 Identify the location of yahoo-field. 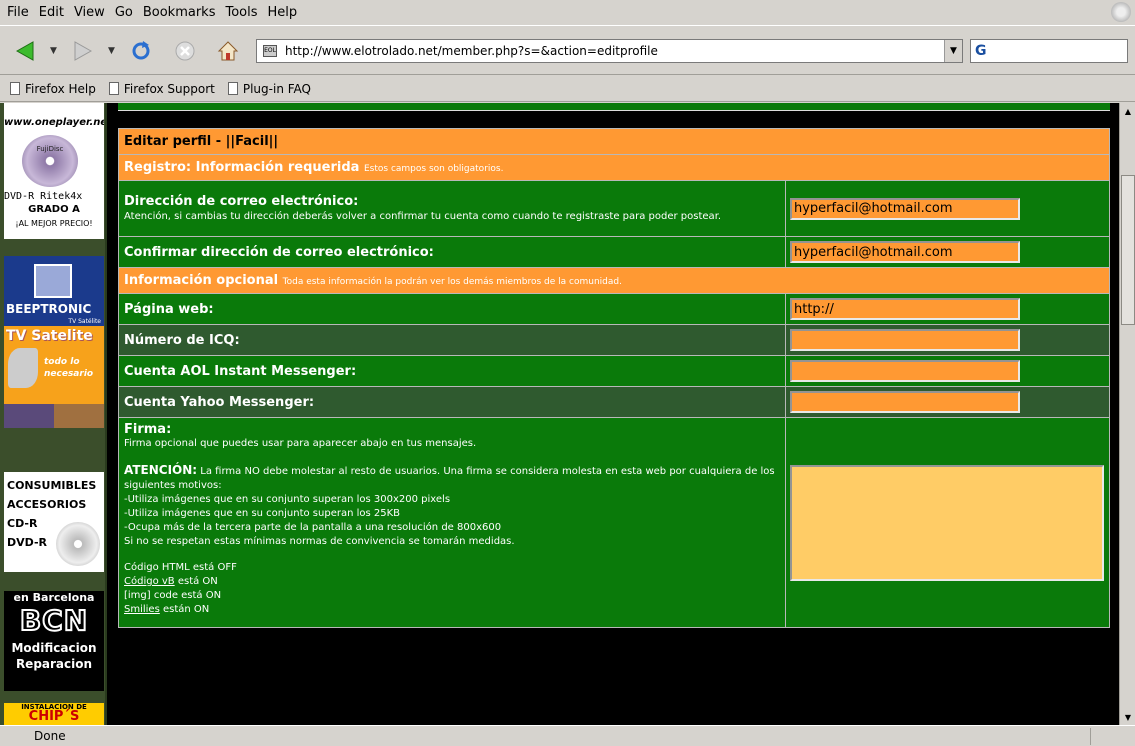
(905, 402).